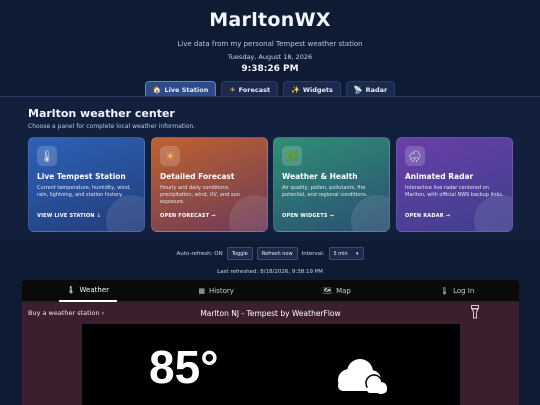 The width and height of the screenshot is (540, 405). Describe the element at coordinates (415, 156) in the screenshot. I see `rain-cloud-icon: 🌧` at that location.